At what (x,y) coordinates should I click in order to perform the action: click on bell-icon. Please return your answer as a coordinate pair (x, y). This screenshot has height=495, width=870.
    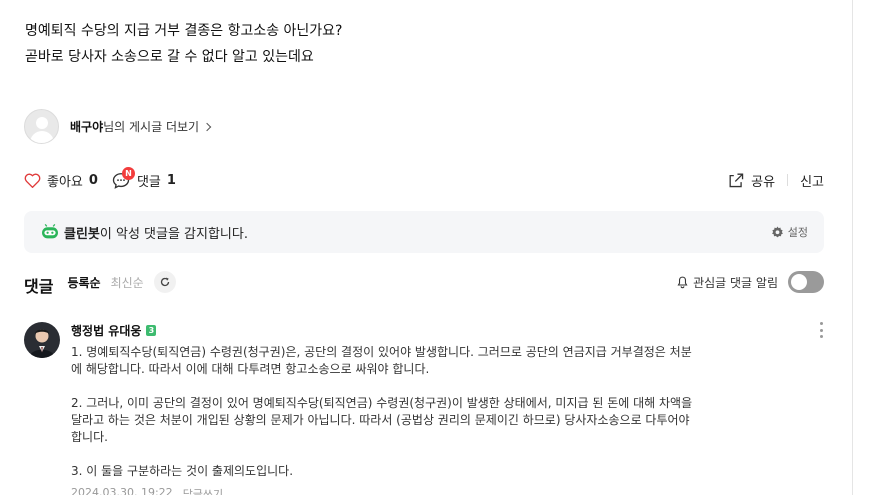
    Looking at the image, I should click on (682, 282).